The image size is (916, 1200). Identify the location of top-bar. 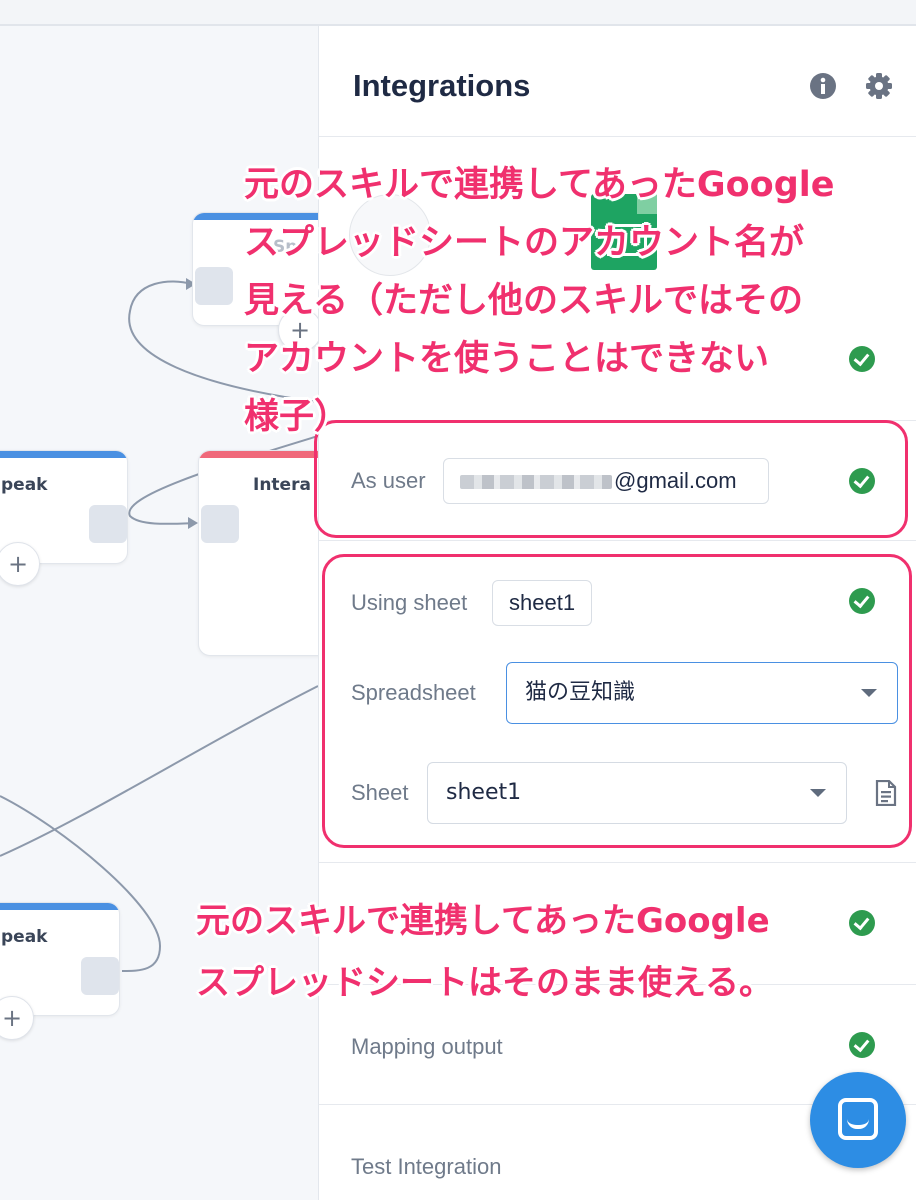
(458, 13).